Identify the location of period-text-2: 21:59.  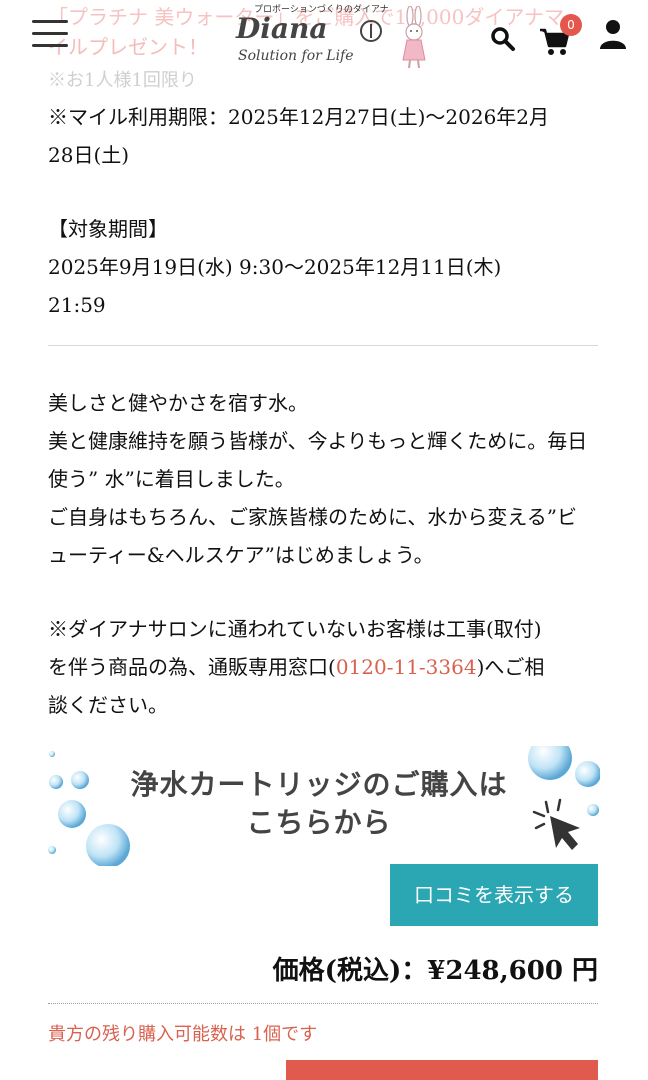
(77, 305).